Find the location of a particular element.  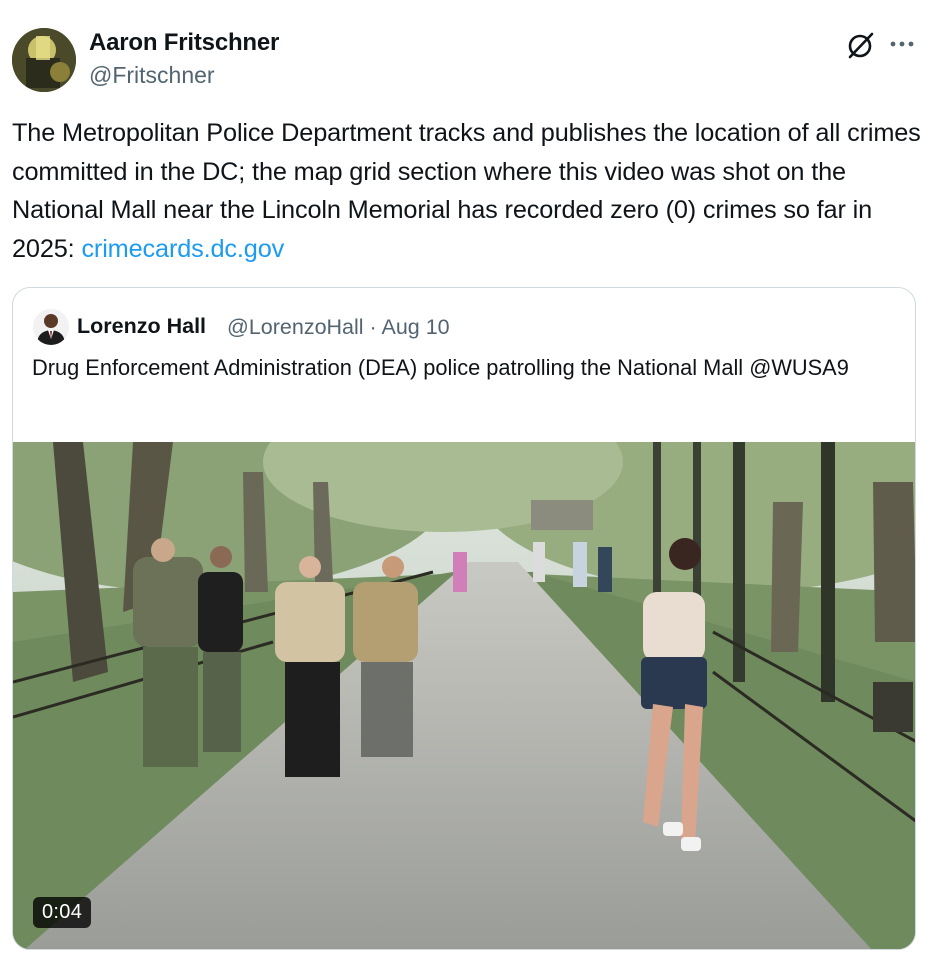

quoted-avatar-image is located at coordinates (51, 327).